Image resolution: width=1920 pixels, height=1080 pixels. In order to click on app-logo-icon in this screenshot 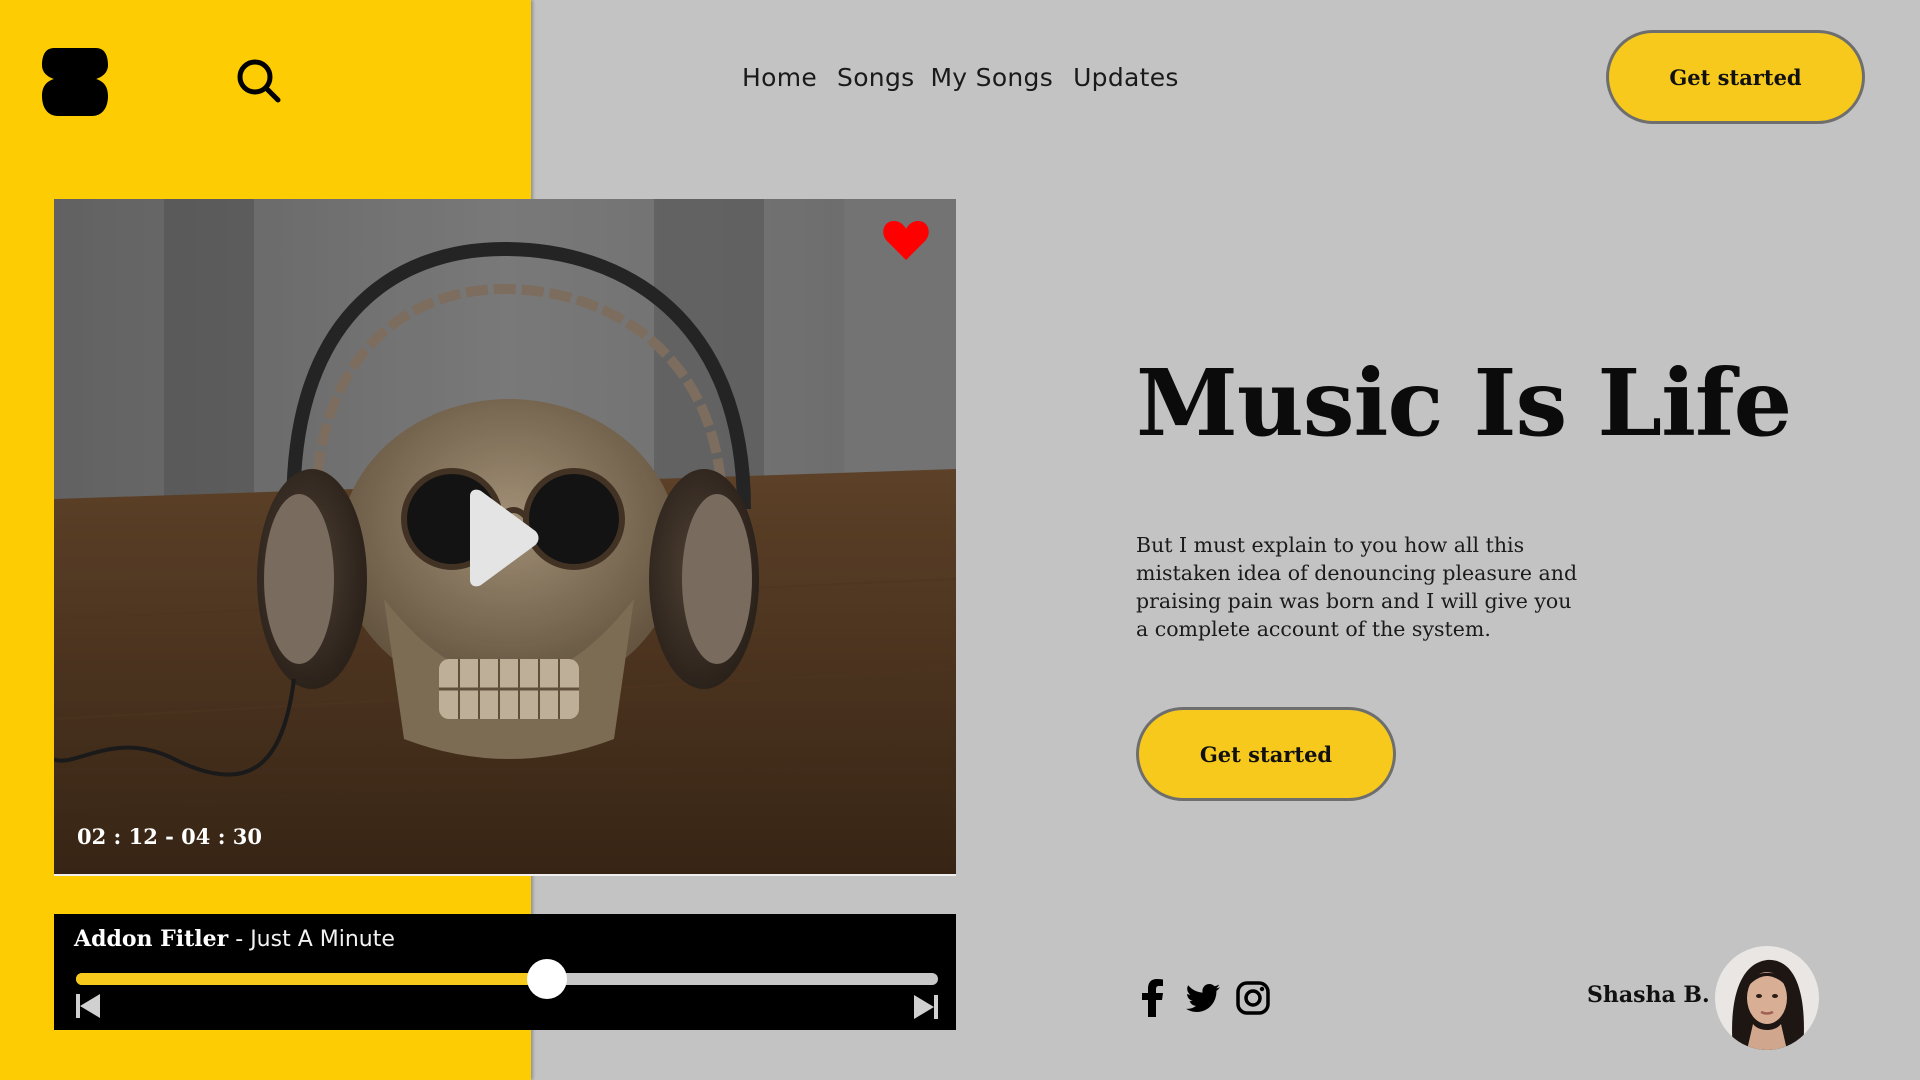, I will do `click(75, 82)`.